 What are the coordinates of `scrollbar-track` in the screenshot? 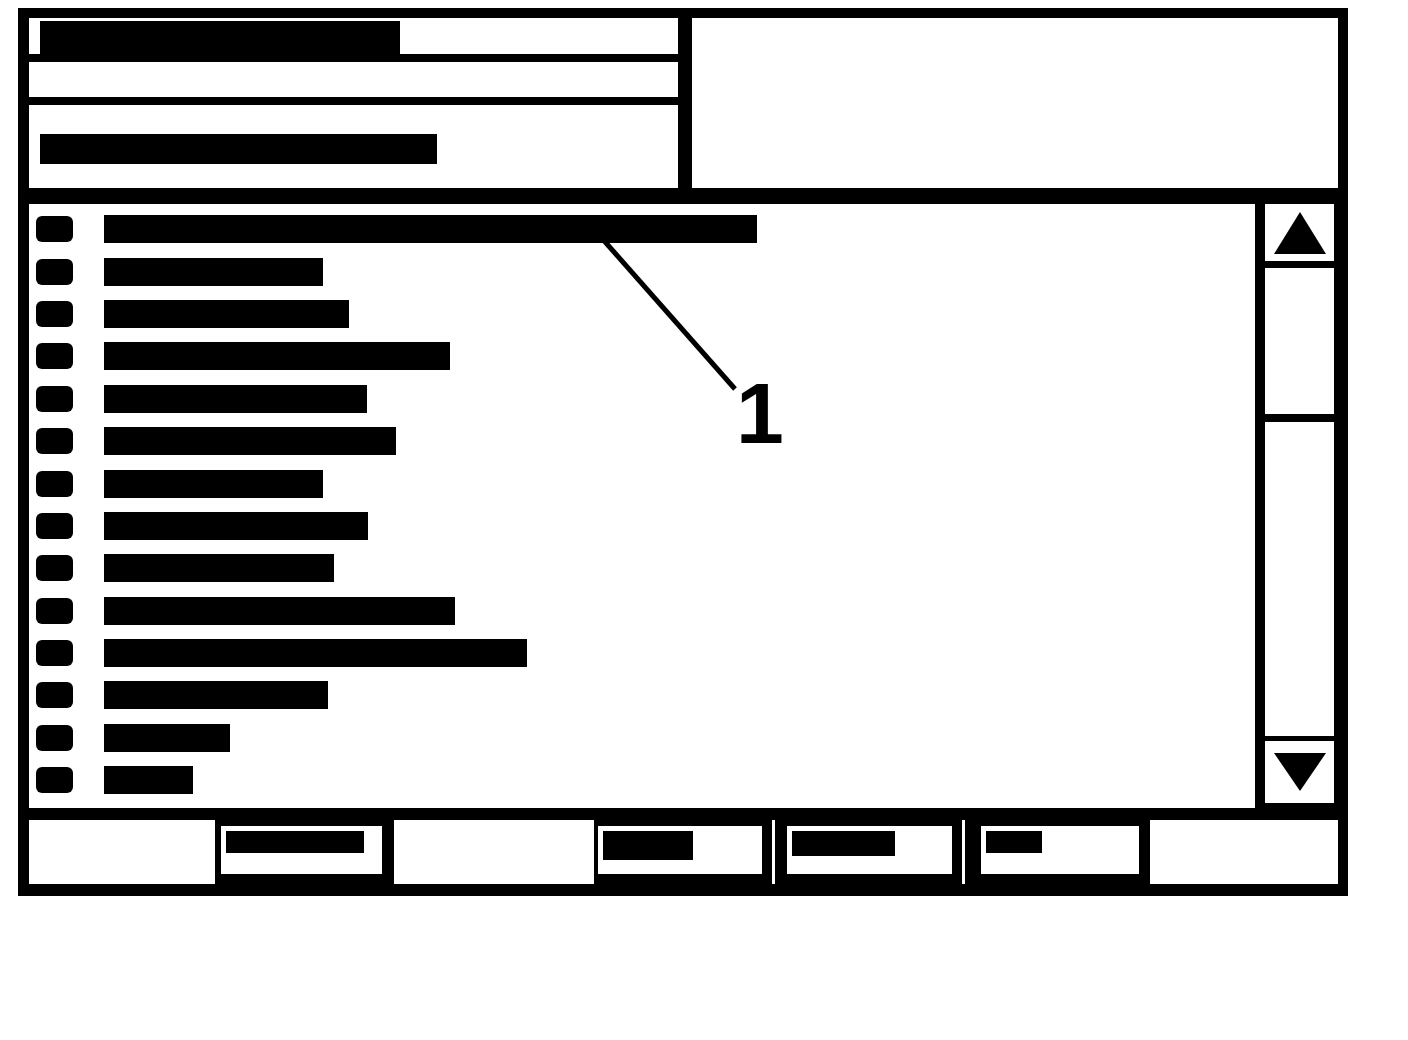 It's located at (1299, 341).